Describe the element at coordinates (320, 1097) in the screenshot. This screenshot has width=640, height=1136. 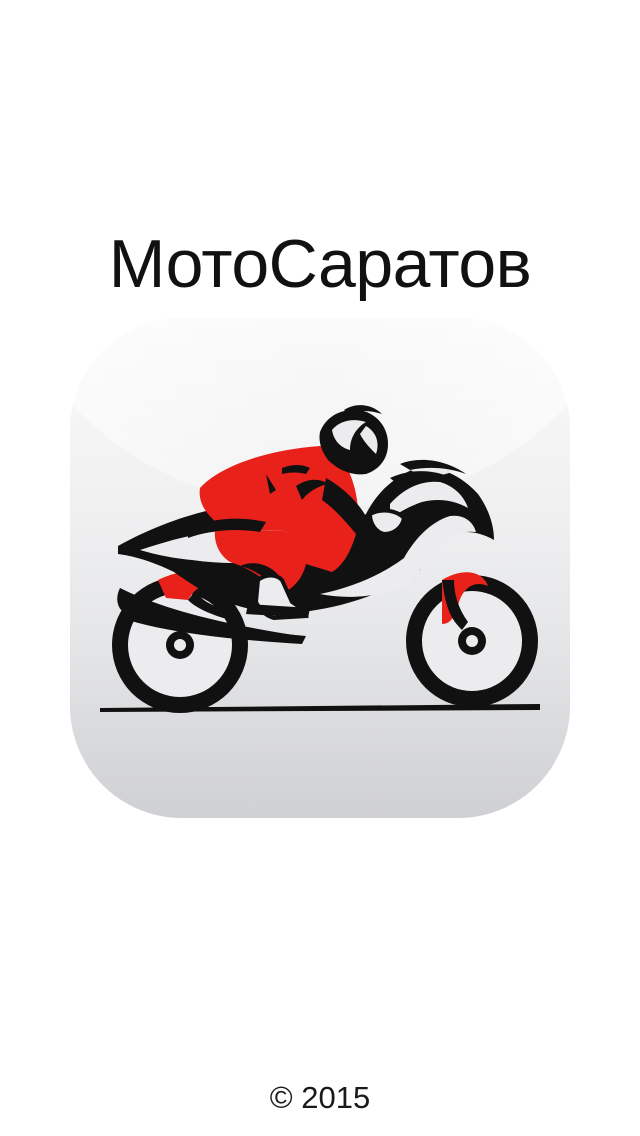
I see `copyright-text: © 2015` at that location.